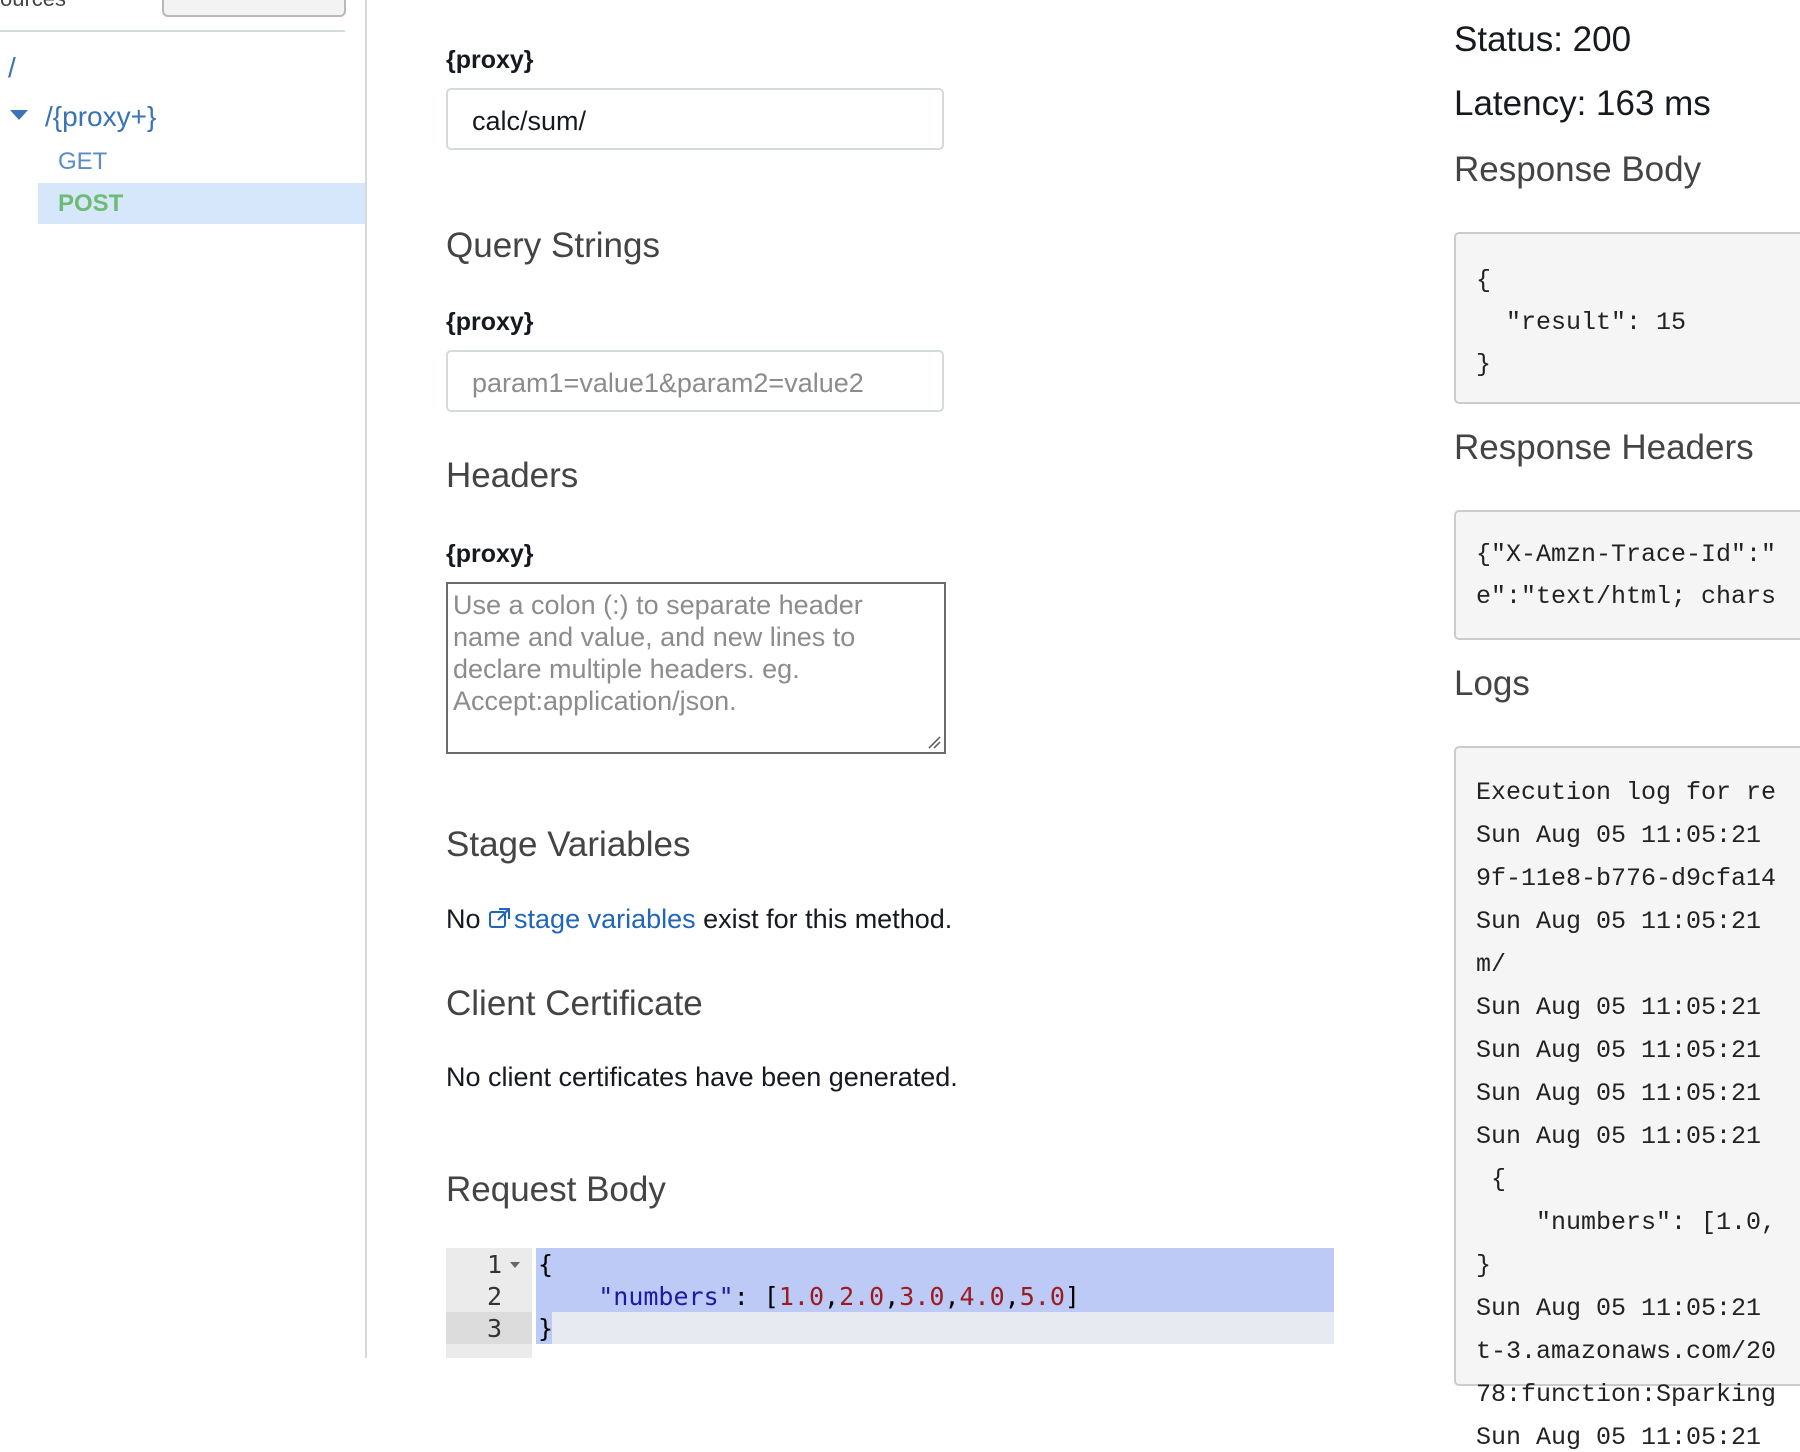 The image size is (1800, 1452). What do you see at coordinates (494, 1264) in the screenshot?
I see `line-number: 1` at bounding box center [494, 1264].